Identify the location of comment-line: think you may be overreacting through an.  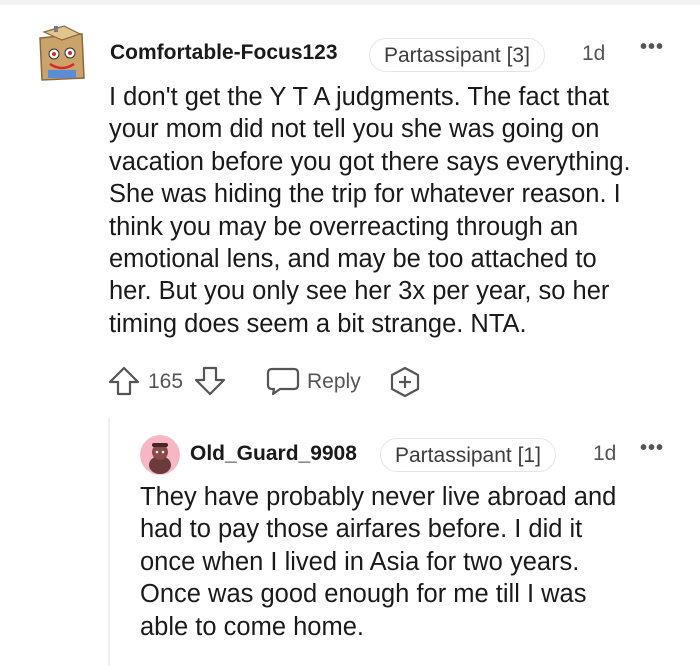
(344, 226).